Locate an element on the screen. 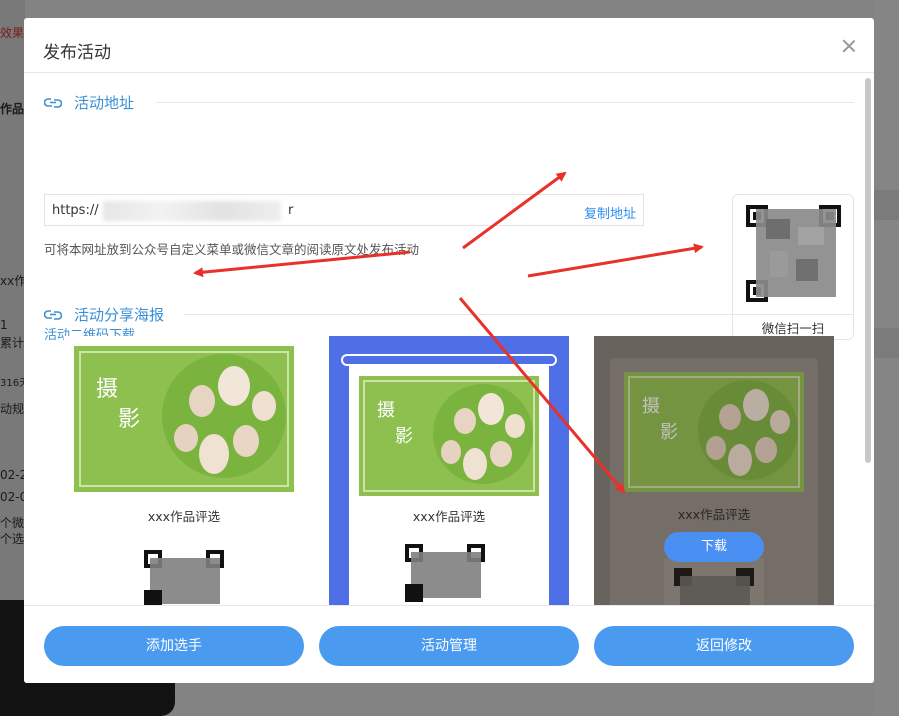 Image resolution: width=899 pixels, height=716 pixels. dialog-header: 发布活动 is located at coordinates (449, 45).